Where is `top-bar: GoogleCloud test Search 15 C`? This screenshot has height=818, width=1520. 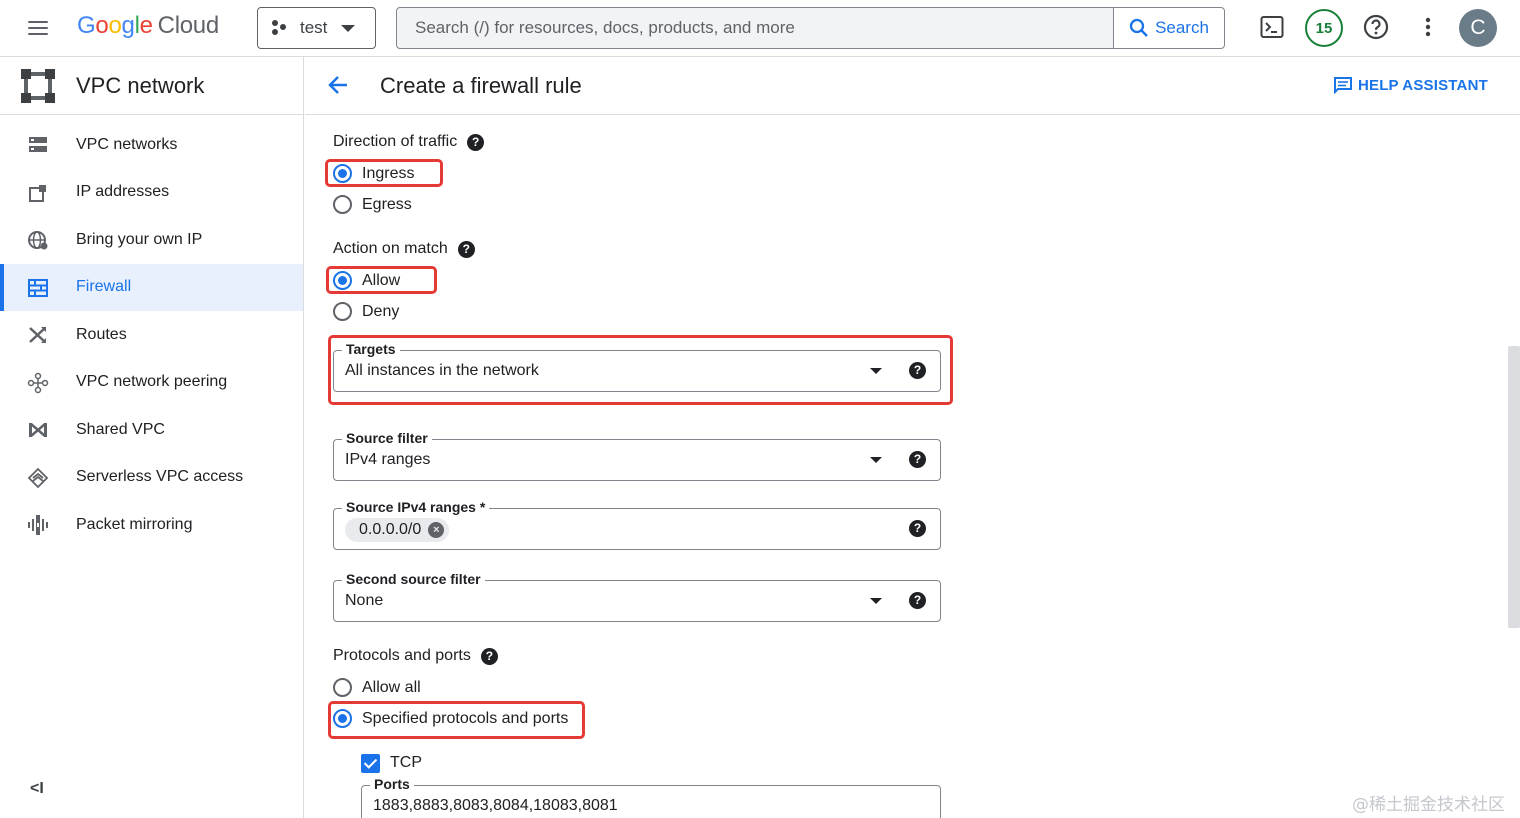
top-bar: GoogleCloud test Search 15 C is located at coordinates (760, 28).